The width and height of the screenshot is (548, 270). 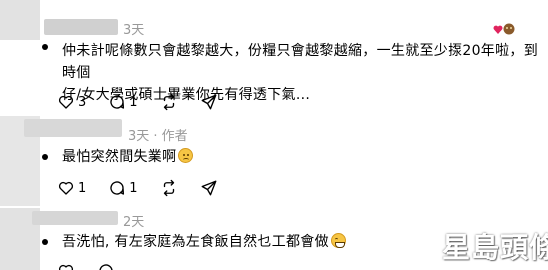 I want to click on reaction-badges, so click(x=505, y=29).